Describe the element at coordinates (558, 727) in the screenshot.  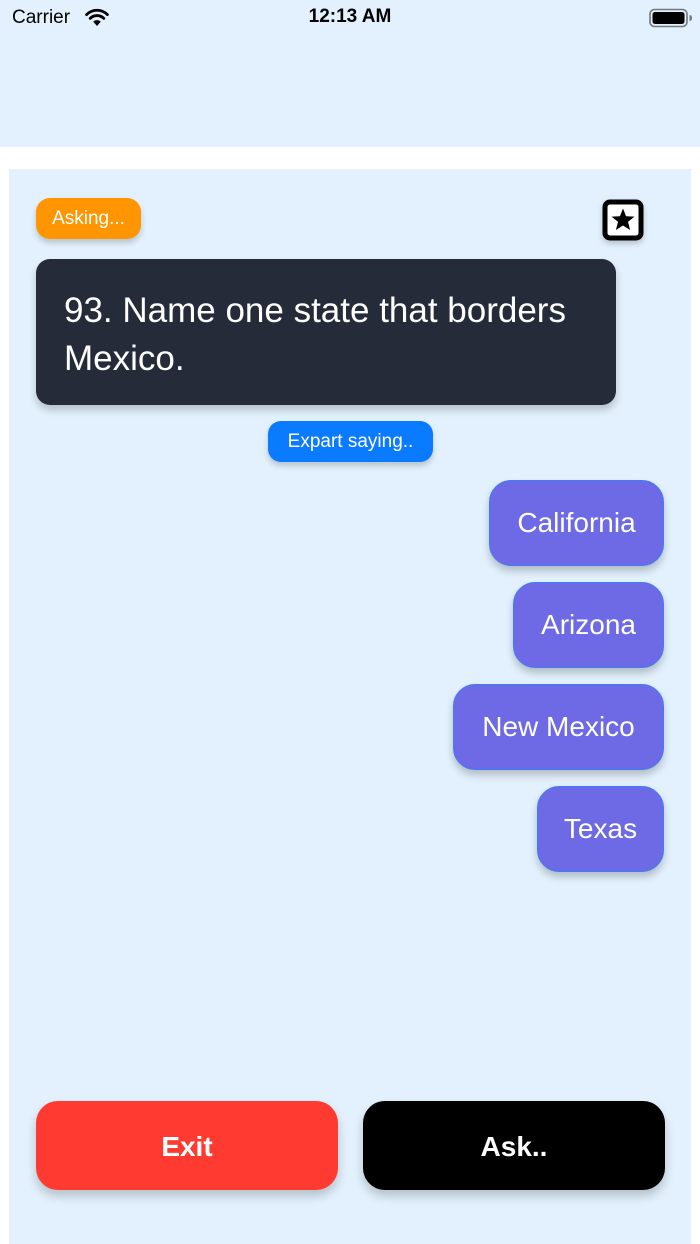
I see `answer-option: New Mexico` at that location.